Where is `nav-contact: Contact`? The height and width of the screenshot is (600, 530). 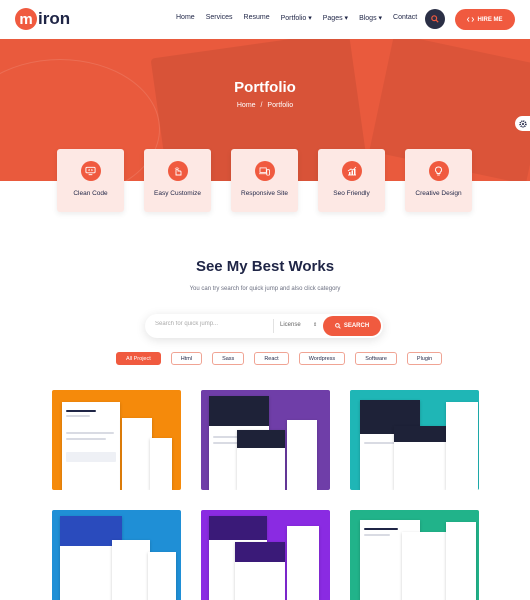
nav-contact: Contact is located at coordinates (405, 18).